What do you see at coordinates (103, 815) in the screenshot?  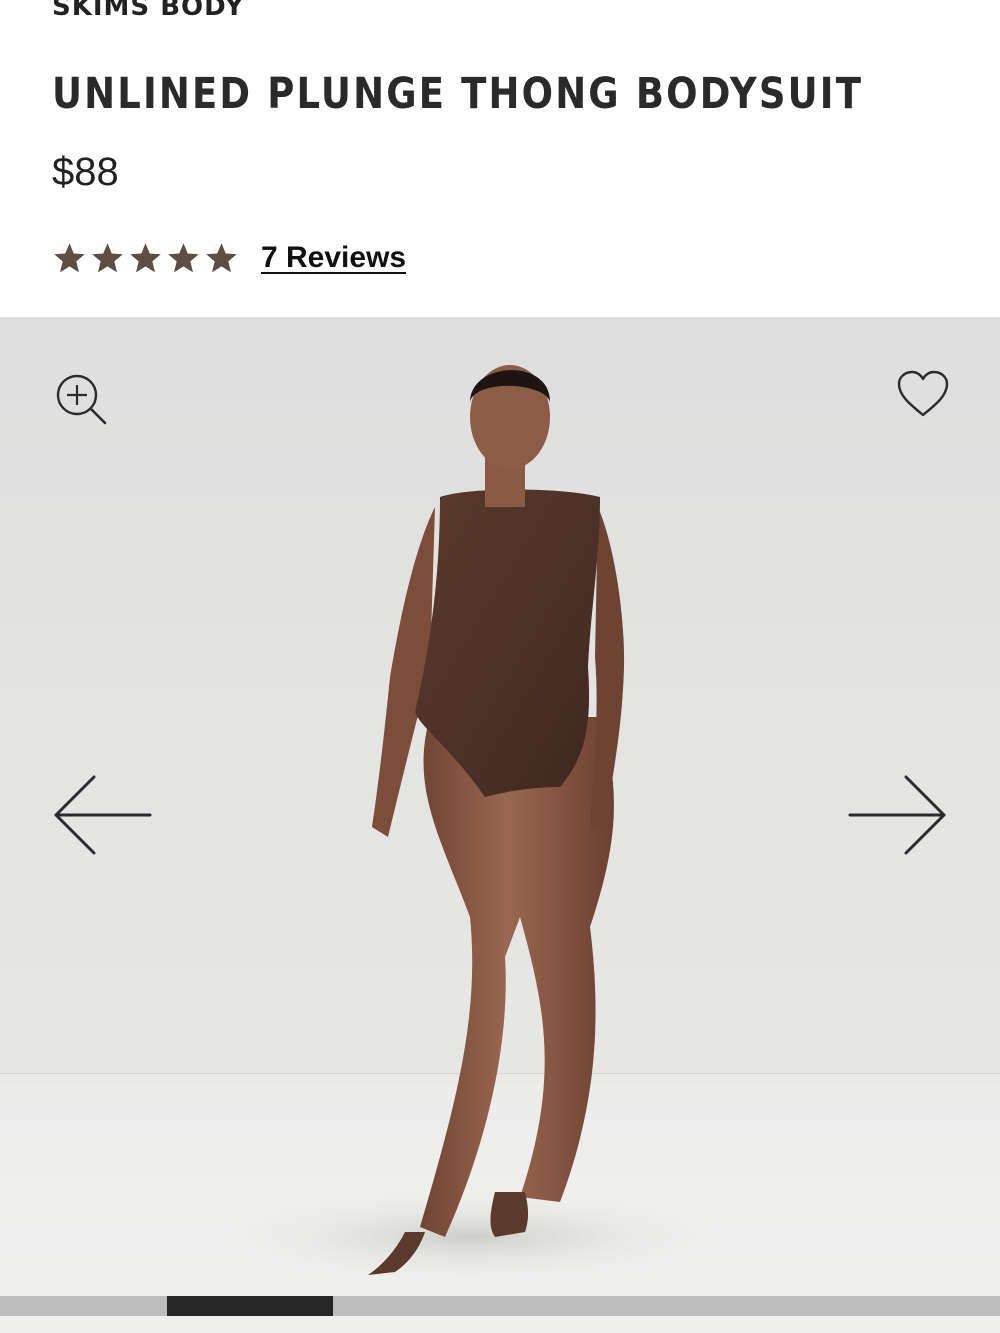 I see `arrow-left-icon` at bounding box center [103, 815].